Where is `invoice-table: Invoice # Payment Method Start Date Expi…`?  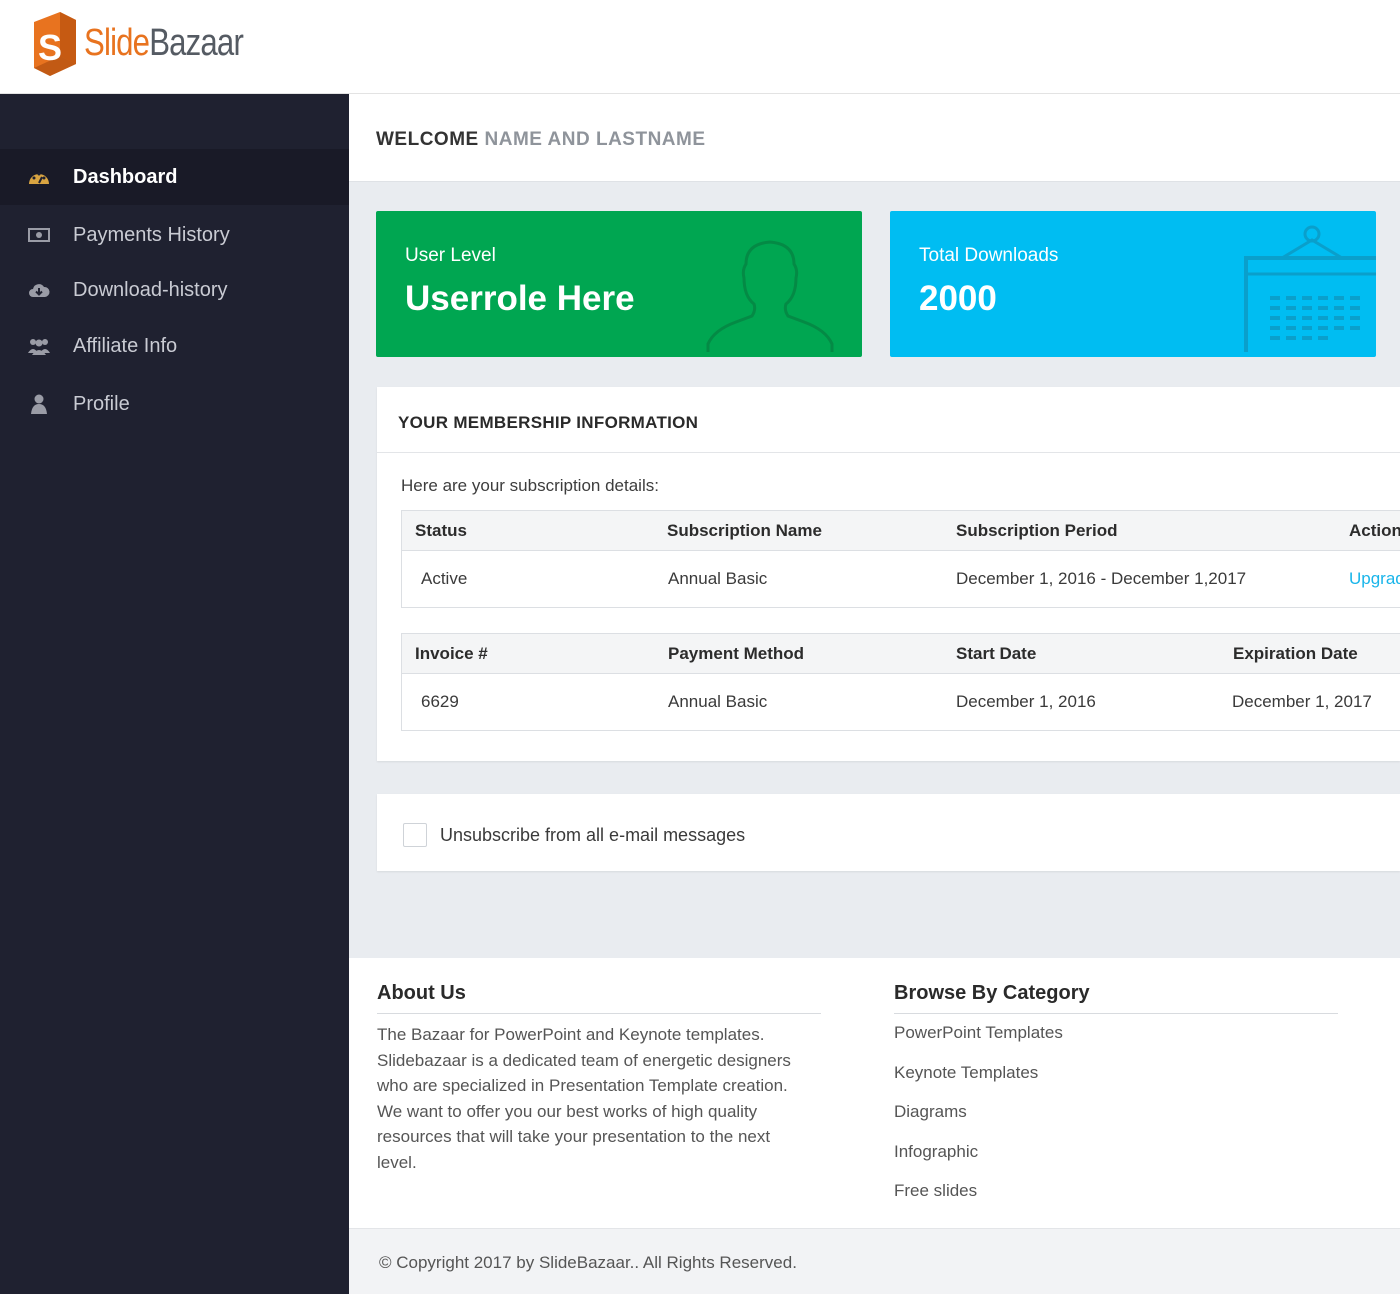
invoice-table: Invoice # Payment Method Start Date Expi… is located at coordinates (900, 682).